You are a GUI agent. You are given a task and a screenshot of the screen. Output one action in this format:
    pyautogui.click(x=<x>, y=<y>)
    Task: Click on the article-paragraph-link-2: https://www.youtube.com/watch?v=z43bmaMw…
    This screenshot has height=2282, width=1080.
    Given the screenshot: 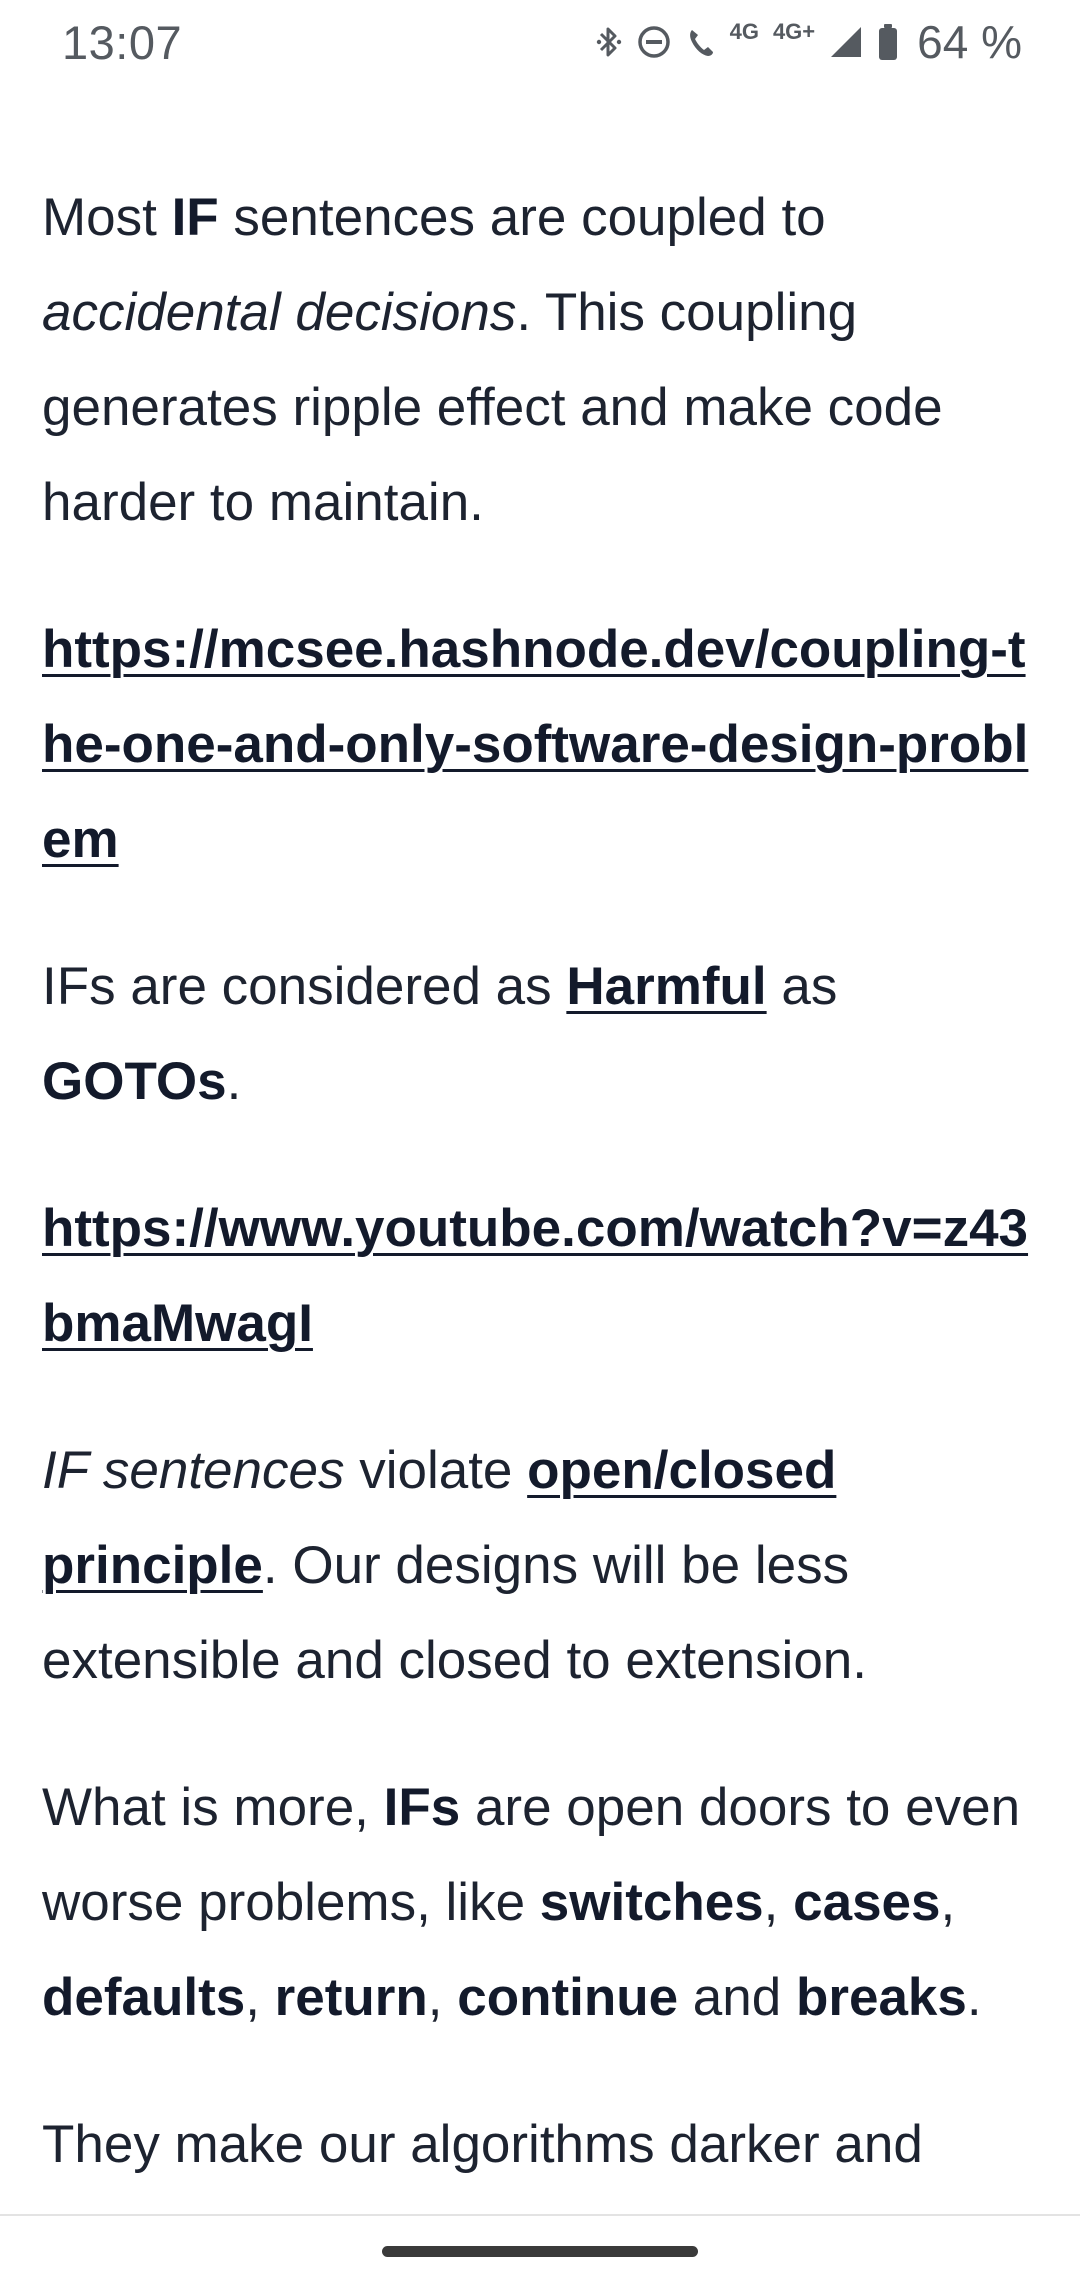 What is the action you would take?
    pyautogui.click(x=542, y=1276)
    